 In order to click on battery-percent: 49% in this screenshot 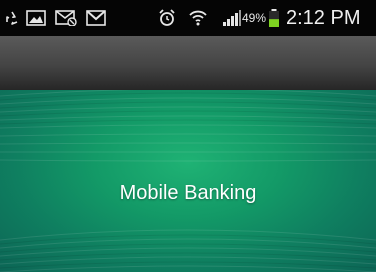, I will do `click(254, 18)`.